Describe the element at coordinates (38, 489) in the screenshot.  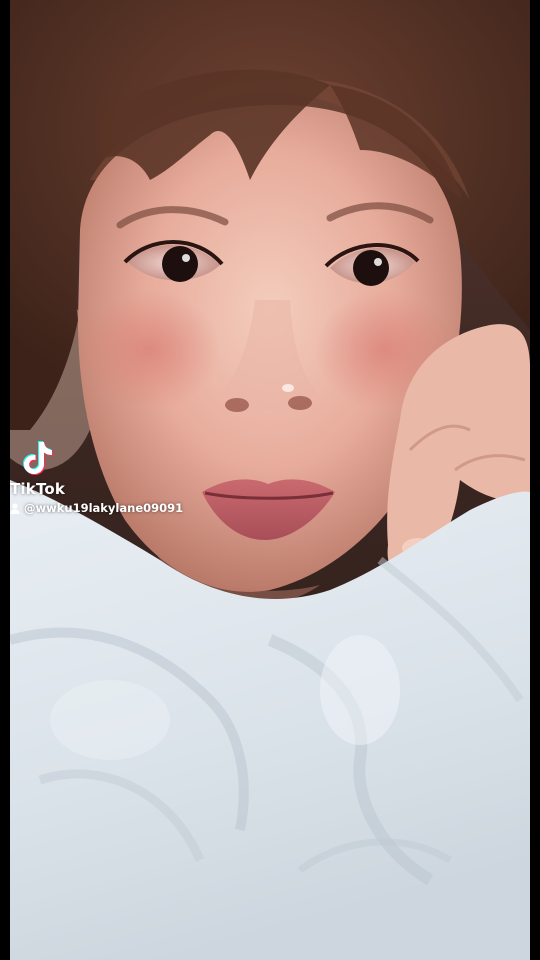
I see `tiktok-wordmark: TikTok` at that location.